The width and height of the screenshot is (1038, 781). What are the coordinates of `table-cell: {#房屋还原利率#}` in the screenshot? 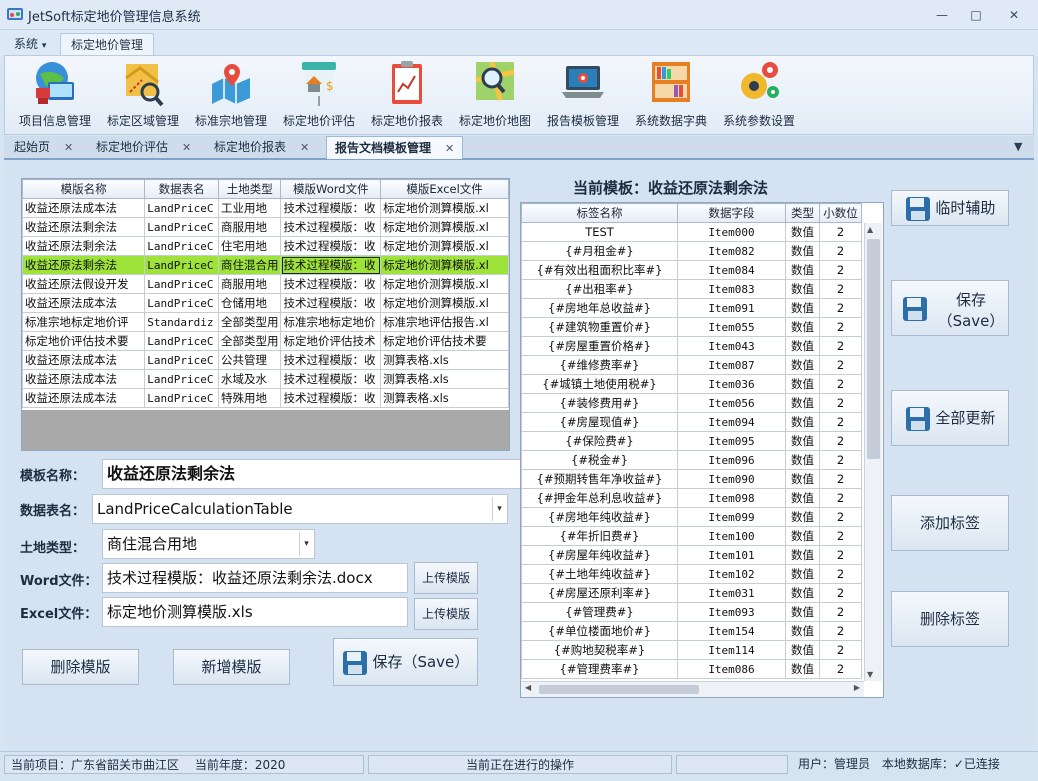 It's located at (599, 593).